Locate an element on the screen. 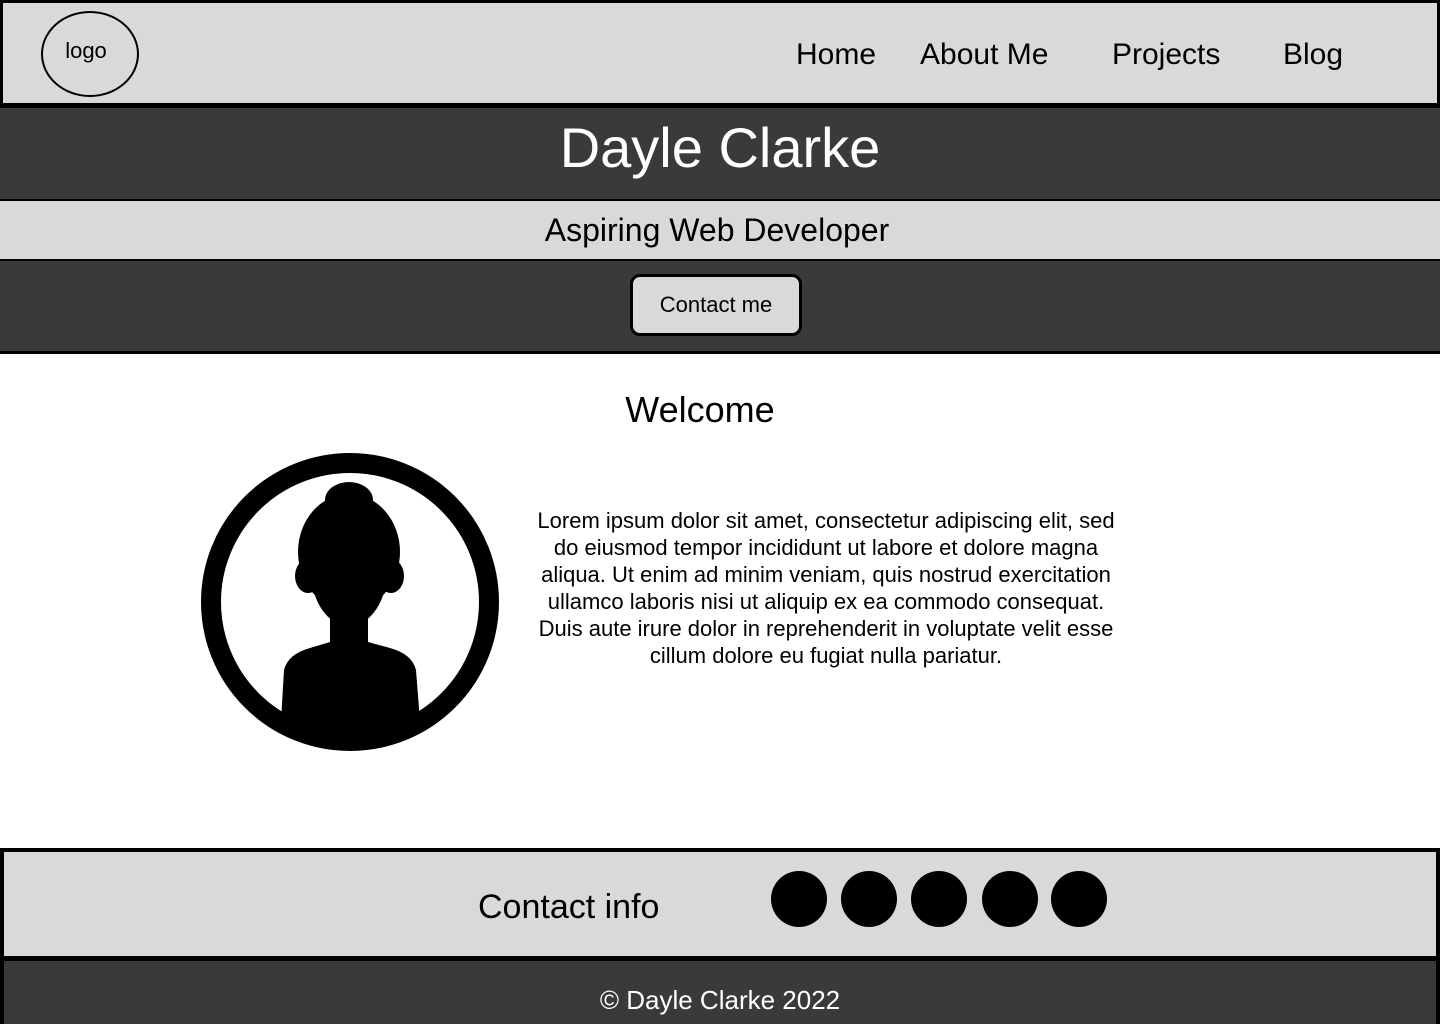 This screenshot has width=1440, height=1024. hero-name-banner: Dayle Clarke is located at coordinates (720, 153).